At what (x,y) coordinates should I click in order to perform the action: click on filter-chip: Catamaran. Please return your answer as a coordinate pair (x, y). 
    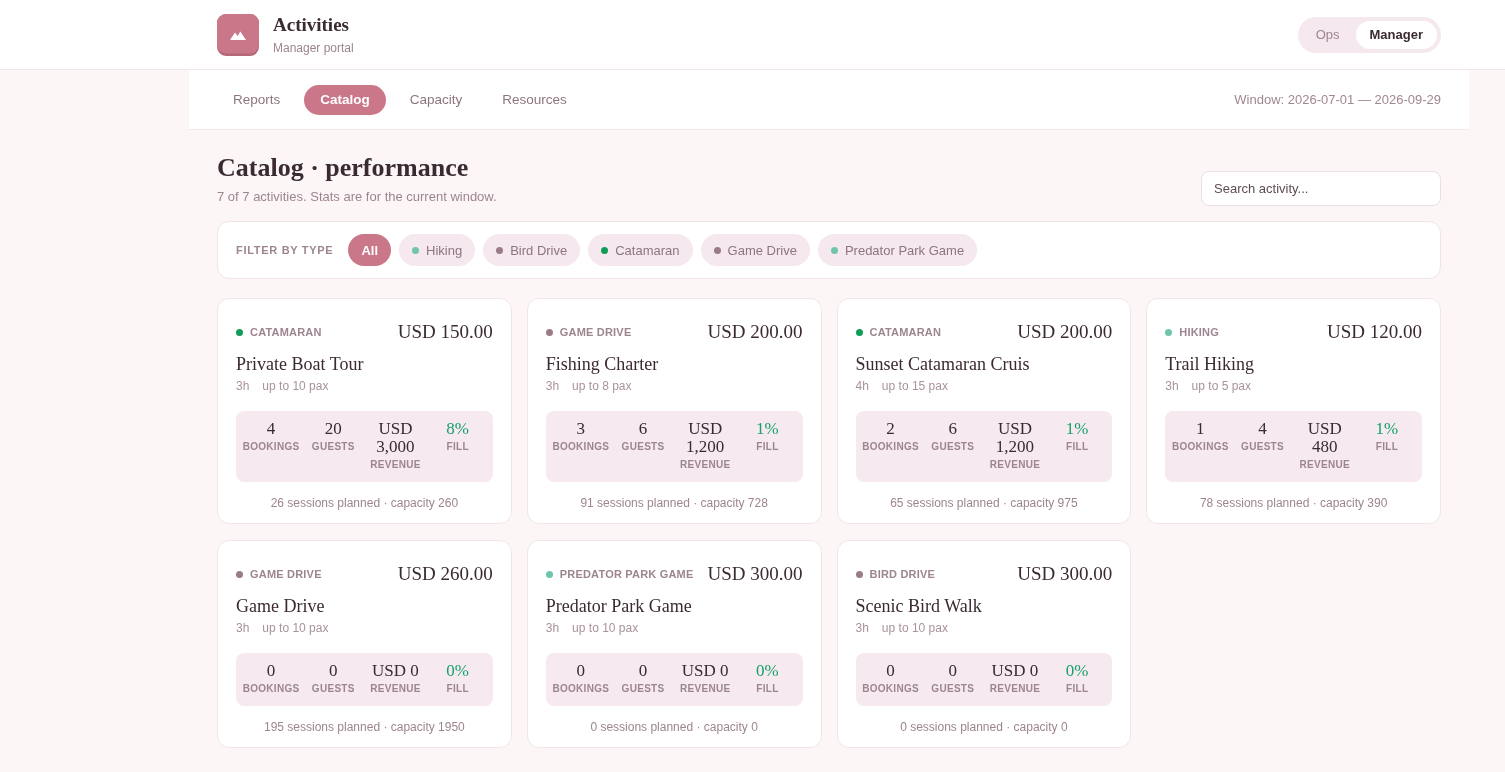
    Looking at the image, I should click on (640, 250).